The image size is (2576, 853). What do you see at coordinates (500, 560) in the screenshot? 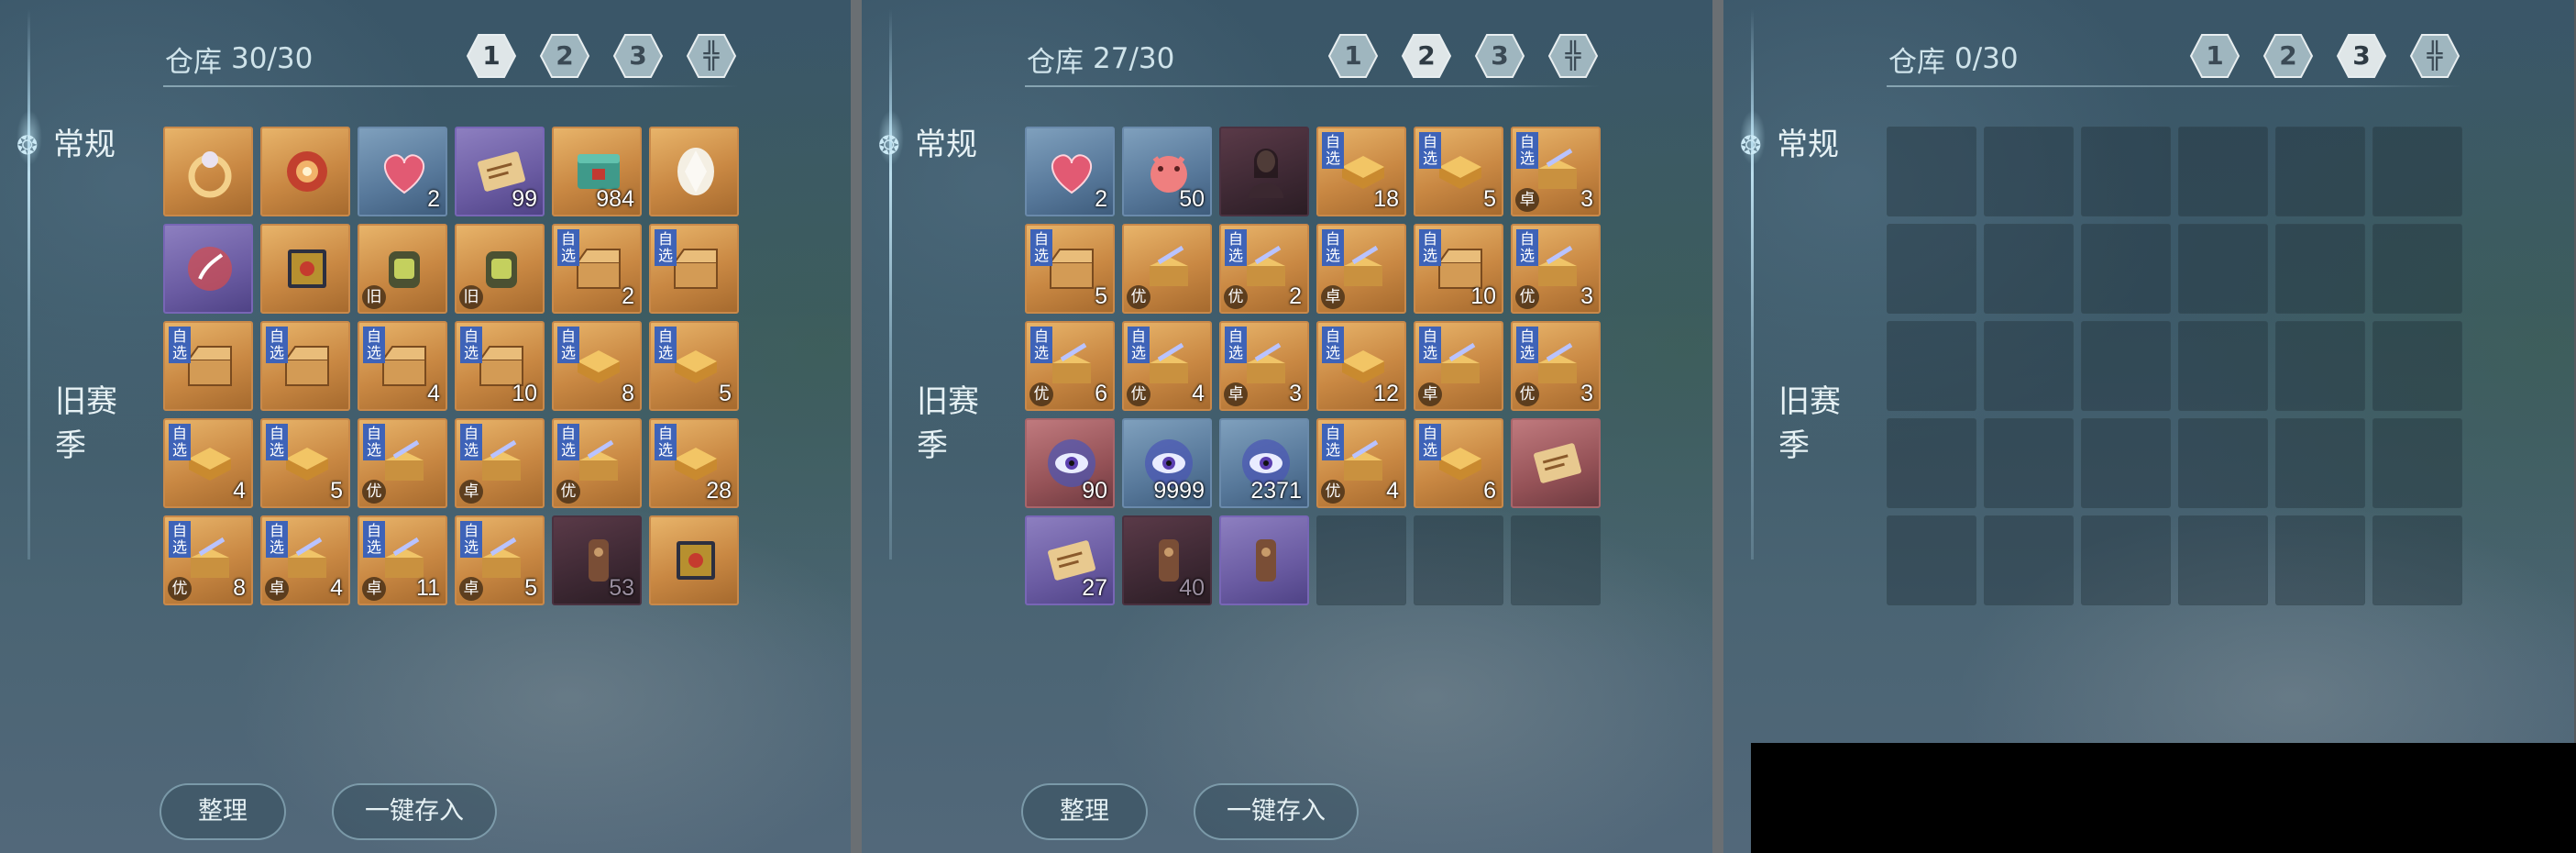
I see `item-slot: 自选卓 5` at bounding box center [500, 560].